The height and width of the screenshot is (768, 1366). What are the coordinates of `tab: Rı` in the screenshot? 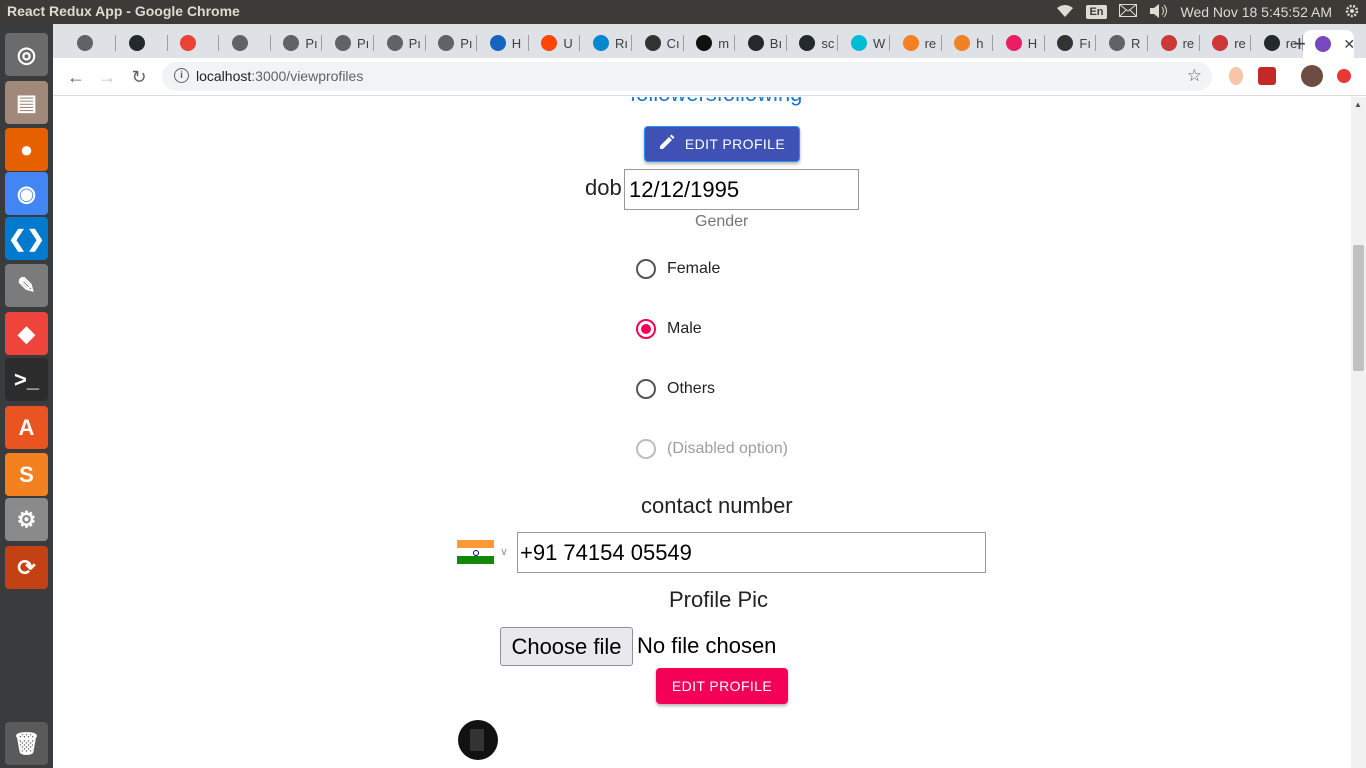 It's located at (606, 43).